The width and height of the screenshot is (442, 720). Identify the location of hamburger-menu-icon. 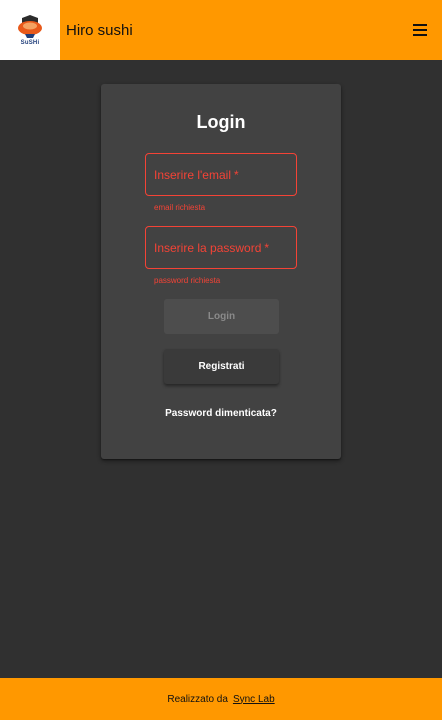
(420, 30).